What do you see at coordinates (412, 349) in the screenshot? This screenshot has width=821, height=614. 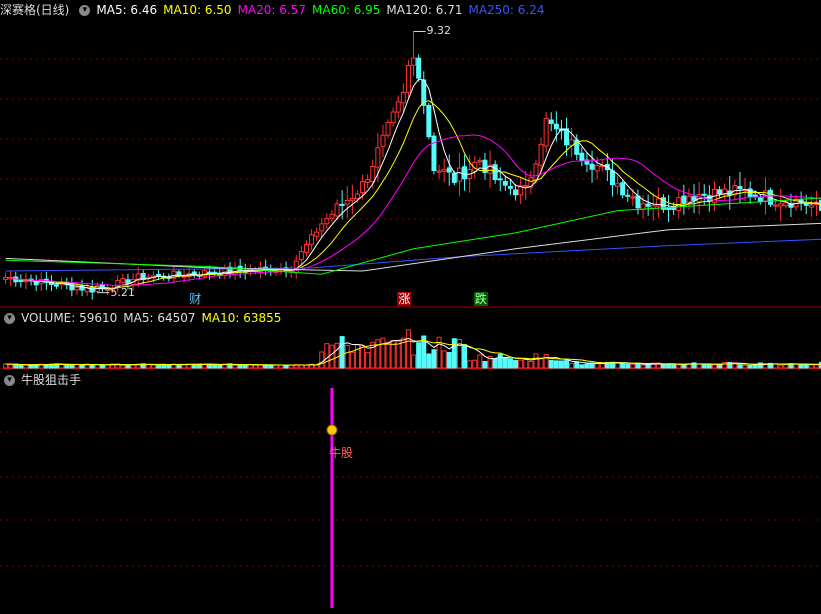 I see `volume-bars` at bounding box center [412, 349].